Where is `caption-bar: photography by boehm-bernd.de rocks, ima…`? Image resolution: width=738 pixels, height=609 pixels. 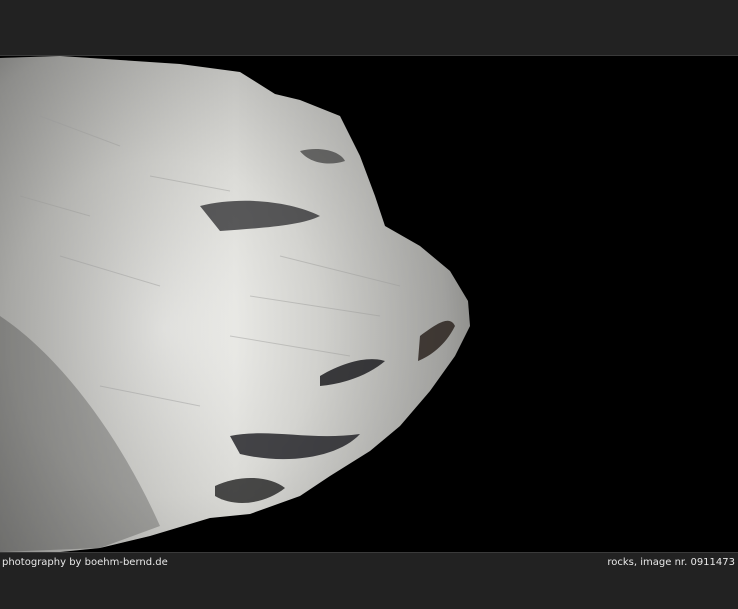
caption-bar: photography by boehm-bernd.de rocks, ima… is located at coordinates (369, 581).